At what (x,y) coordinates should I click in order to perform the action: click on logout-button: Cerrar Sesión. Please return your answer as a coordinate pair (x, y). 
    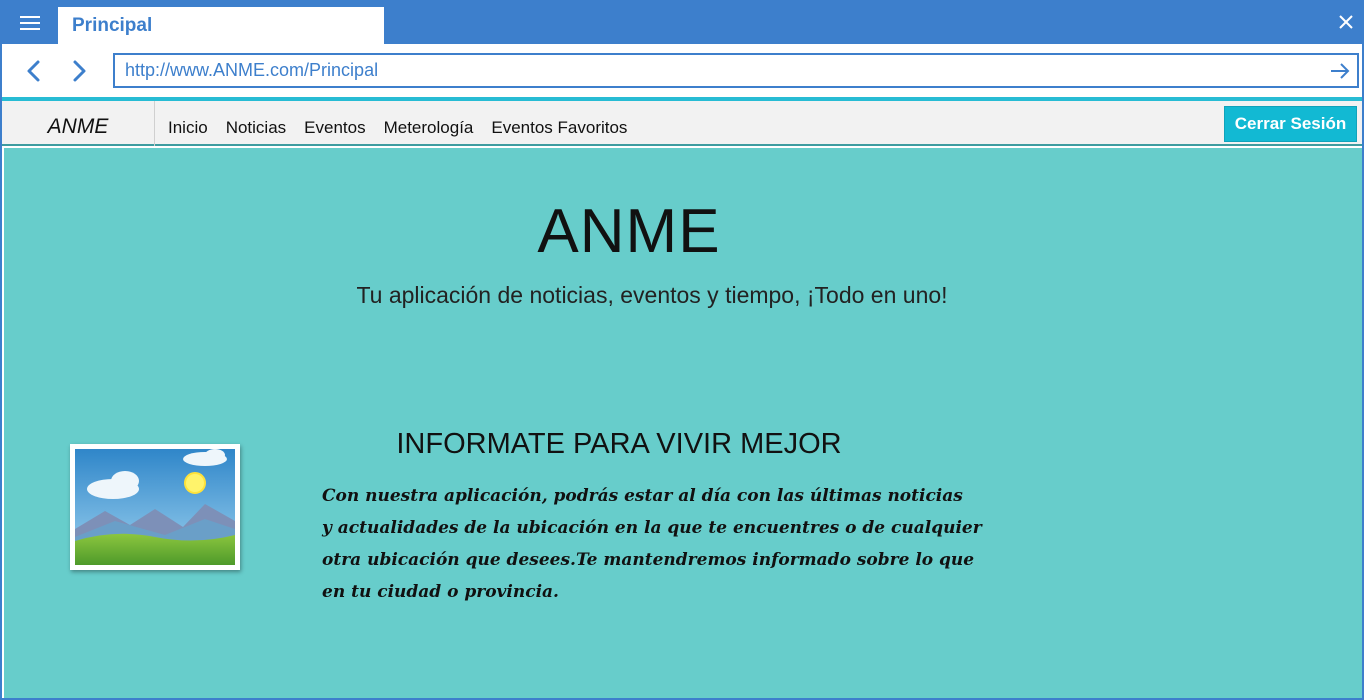
    Looking at the image, I should click on (1290, 124).